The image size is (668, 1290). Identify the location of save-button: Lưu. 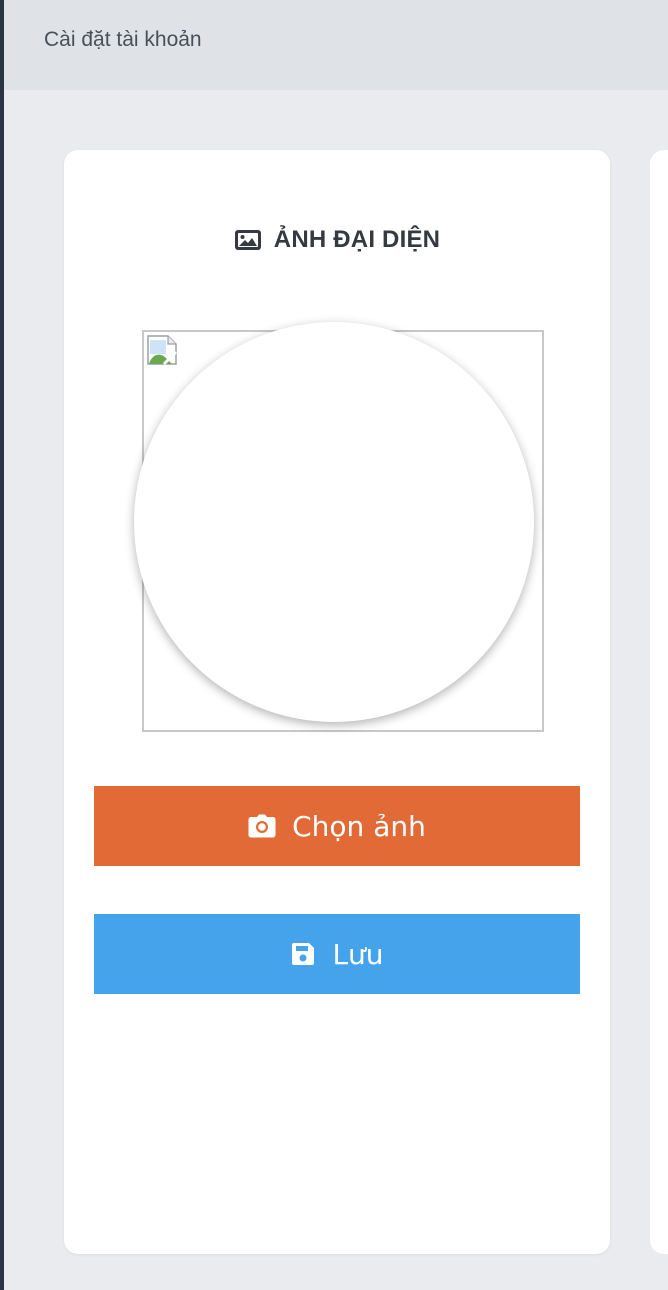
(337, 954).